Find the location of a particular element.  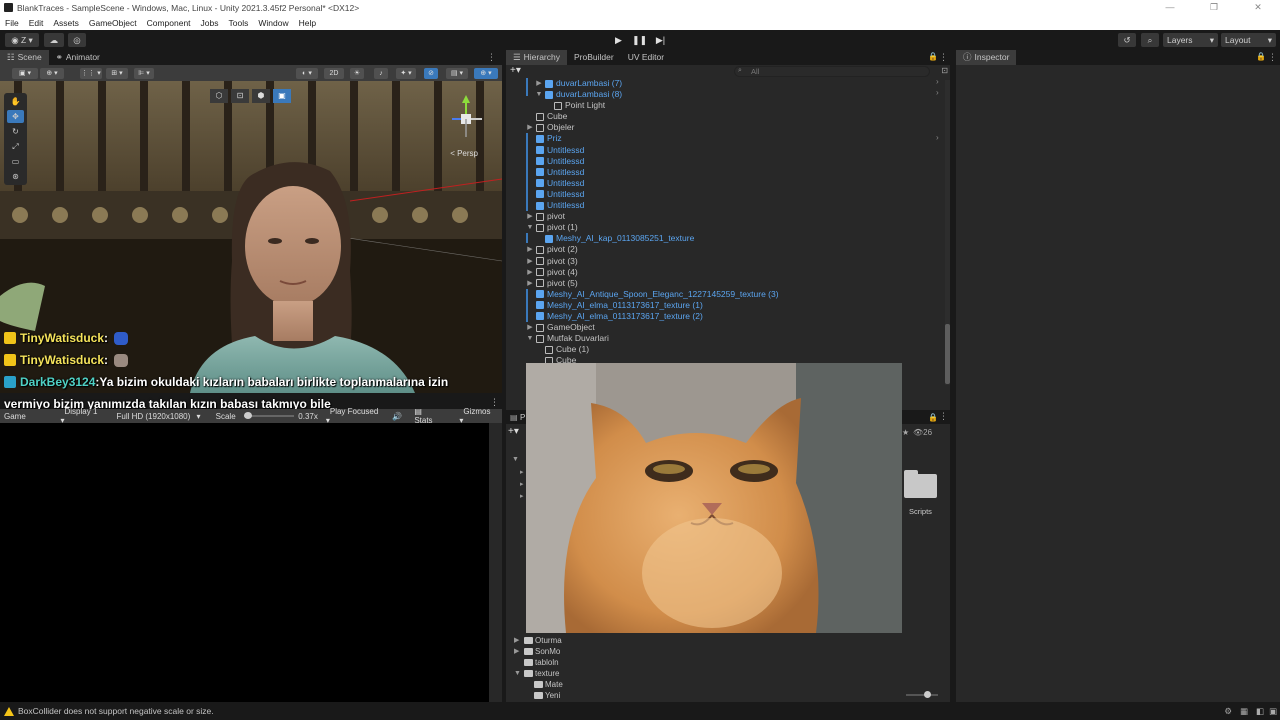

scrollbar-thumb is located at coordinates (947, 354).